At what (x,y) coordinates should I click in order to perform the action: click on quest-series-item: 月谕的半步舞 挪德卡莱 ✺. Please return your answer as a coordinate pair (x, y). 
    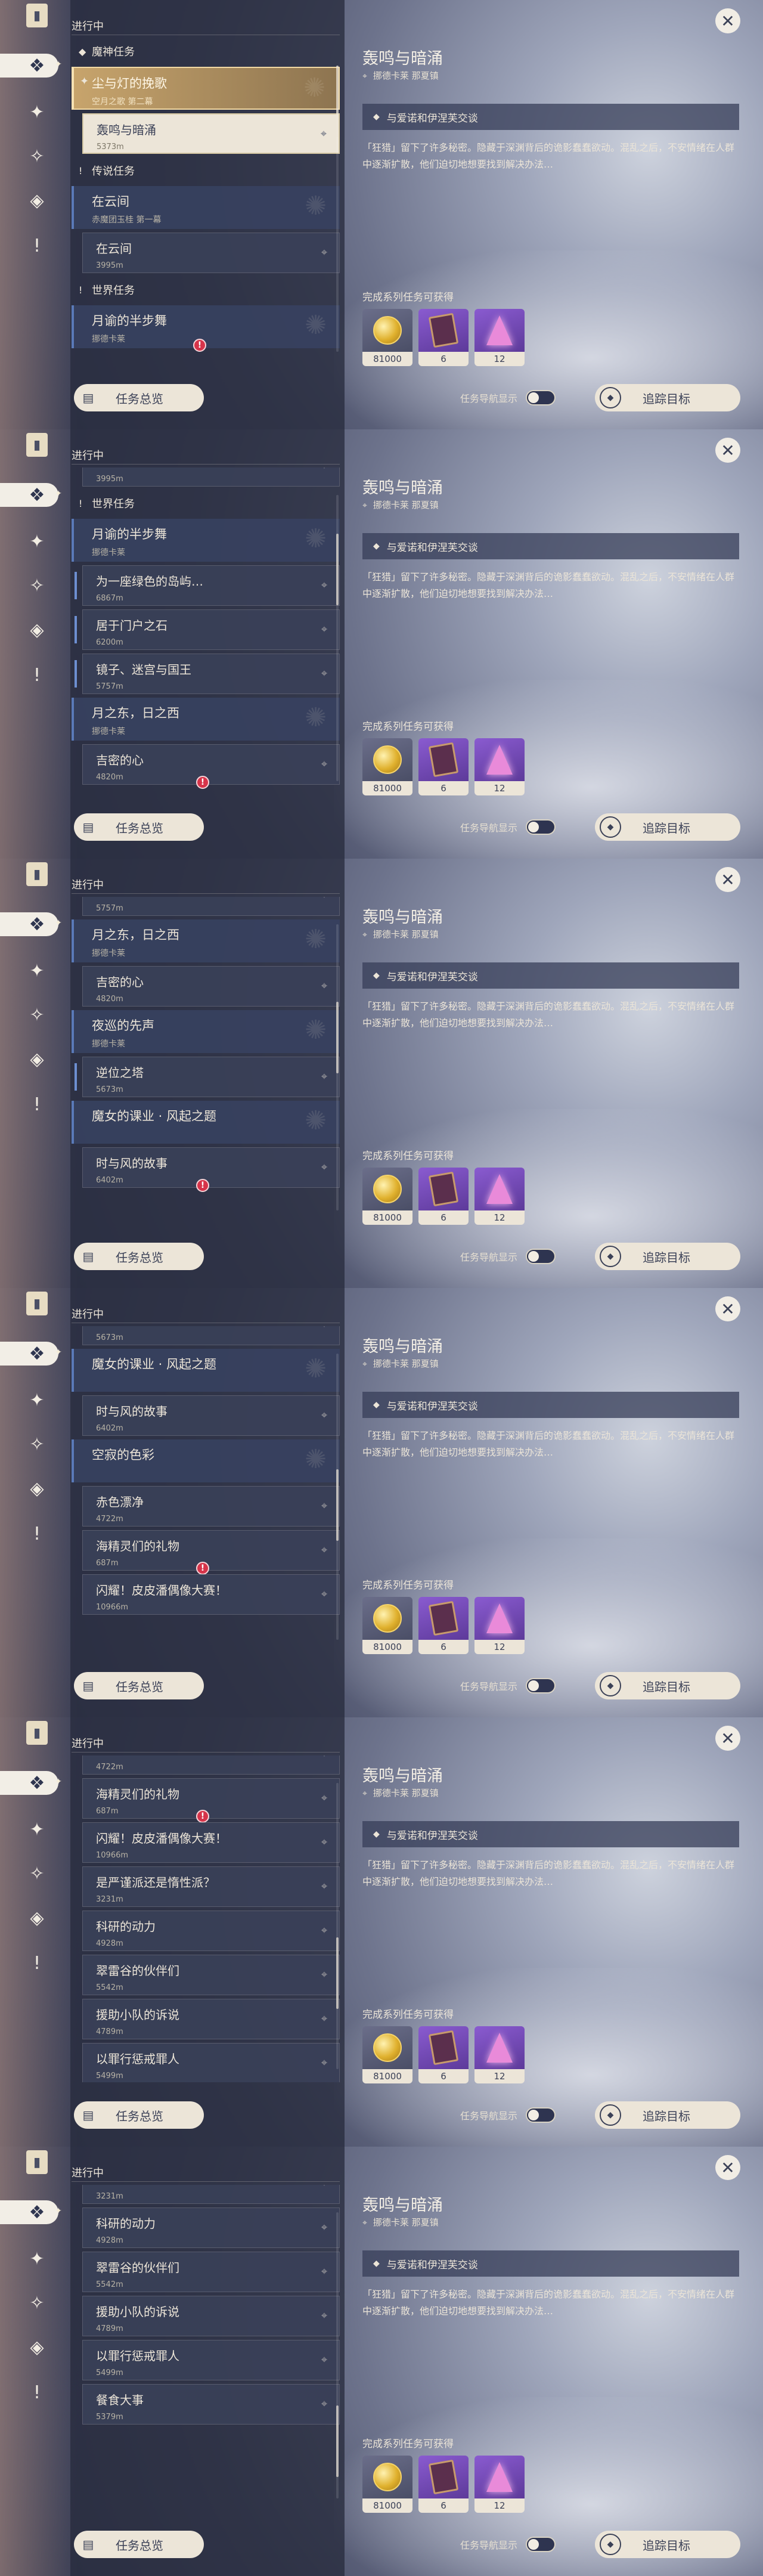
    Looking at the image, I should click on (206, 540).